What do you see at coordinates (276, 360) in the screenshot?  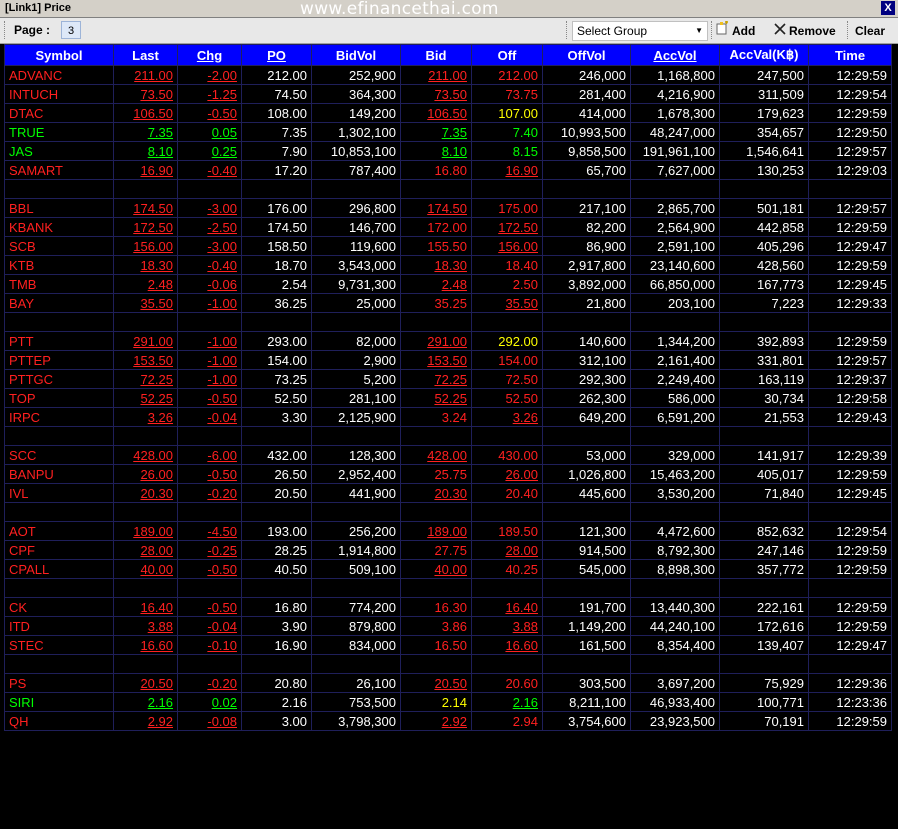 I see `cell-po: 154.00` at bounding box center [276, 360].